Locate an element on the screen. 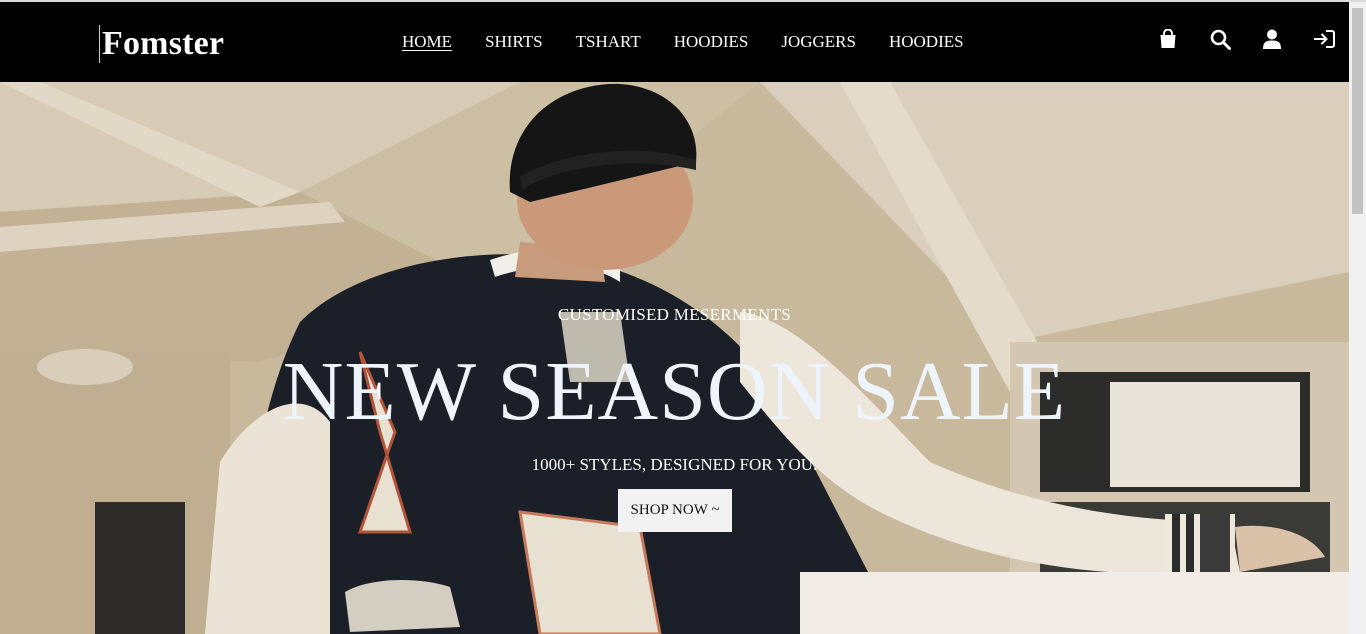 This screenshot has width=1366, height=634. hero-title: NEW SEASON SALE is located at coordinates (674, 391).